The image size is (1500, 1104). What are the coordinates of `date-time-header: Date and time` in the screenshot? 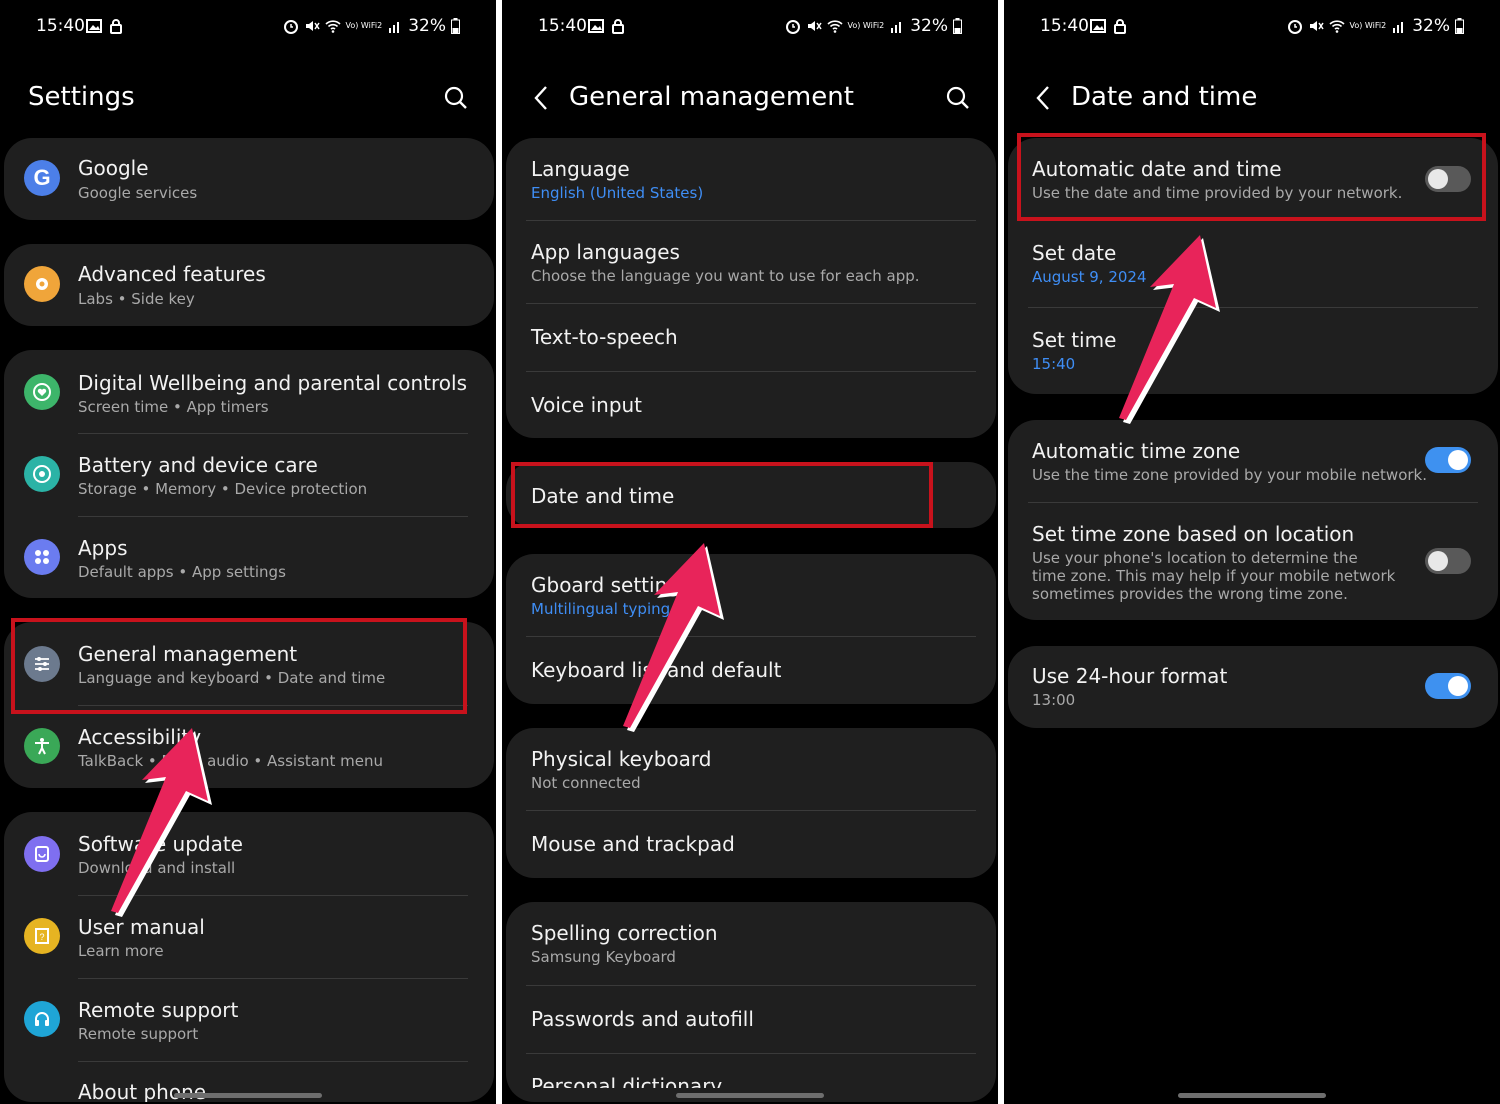 It's located at (1252, 100).